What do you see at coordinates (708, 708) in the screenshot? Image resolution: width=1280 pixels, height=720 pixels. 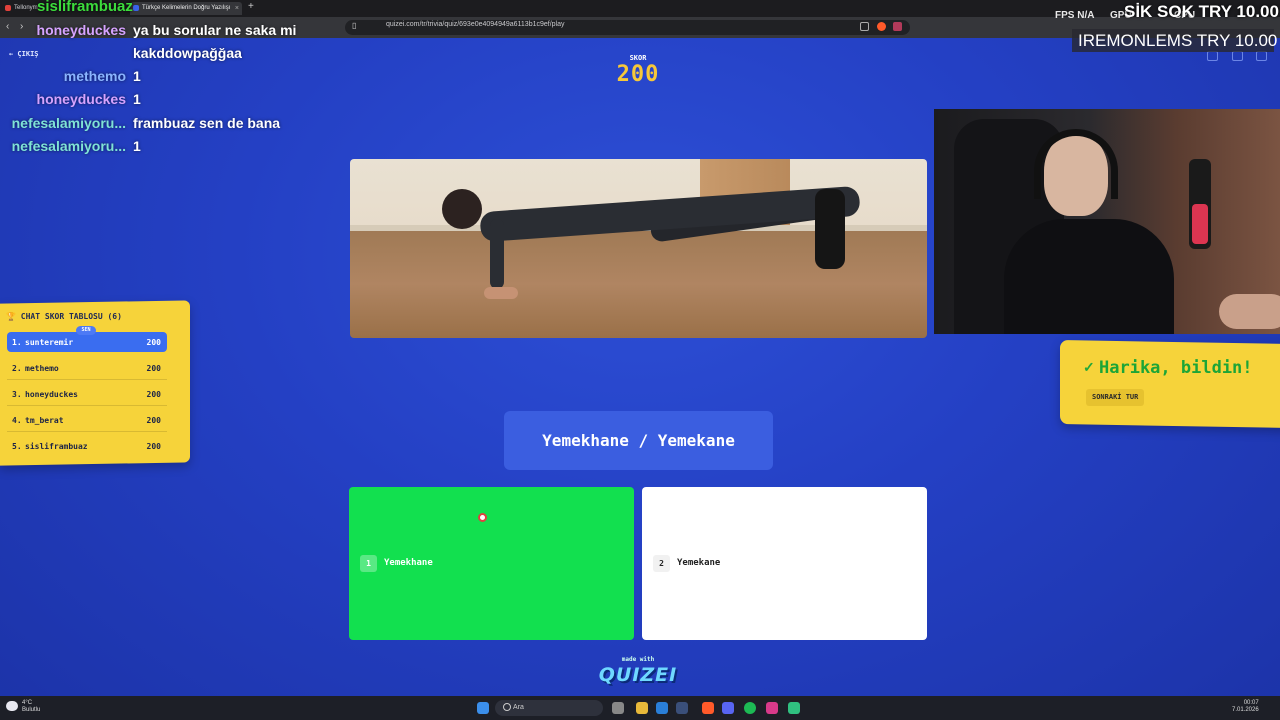 I see `brave-browser-icon` at bounding box center [708, 708].